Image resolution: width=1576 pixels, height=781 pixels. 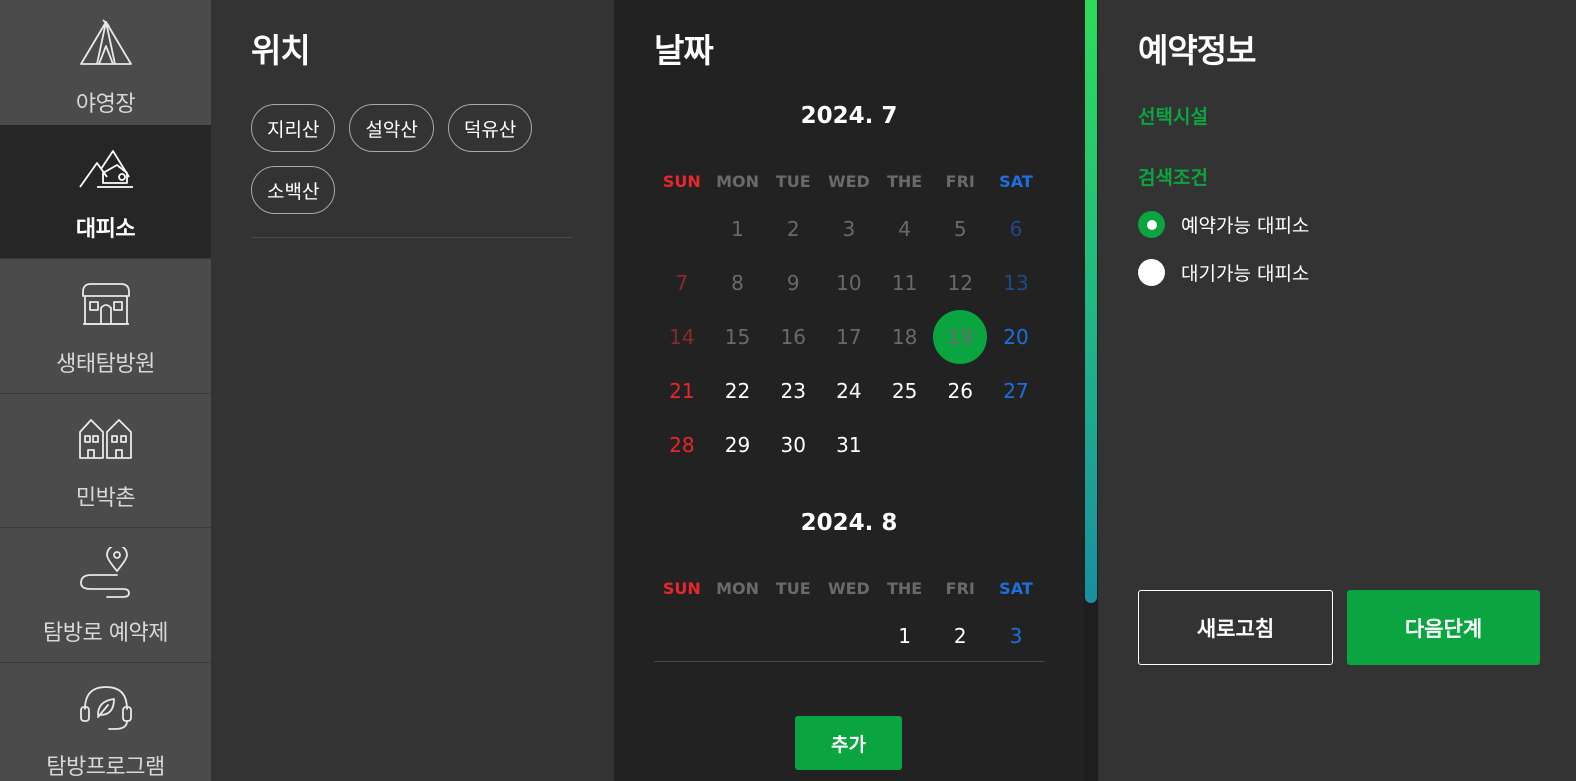 I want to click on calendar-day: 26, so click(x=960, y=391).